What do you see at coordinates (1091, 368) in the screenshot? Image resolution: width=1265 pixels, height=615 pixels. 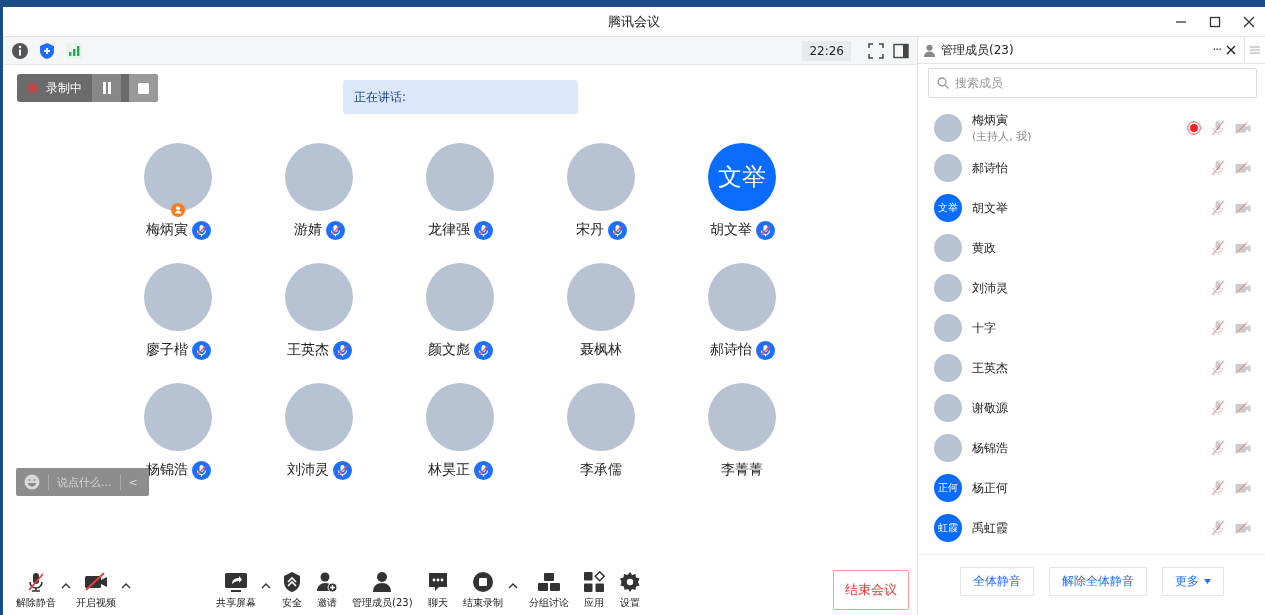 I see `member-row: 王英杰` at bounding box center [1091, 368].